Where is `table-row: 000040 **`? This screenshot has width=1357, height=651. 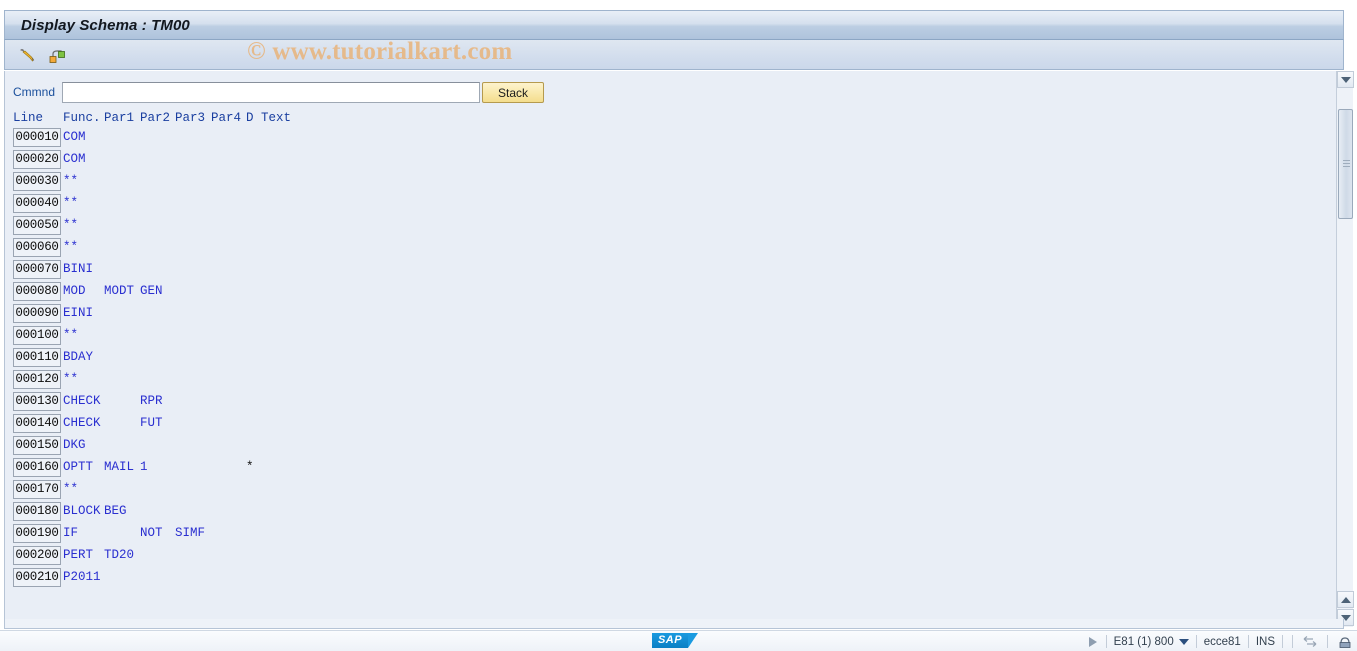 table-row: 000040 ** is located at coordinates (674, 204).